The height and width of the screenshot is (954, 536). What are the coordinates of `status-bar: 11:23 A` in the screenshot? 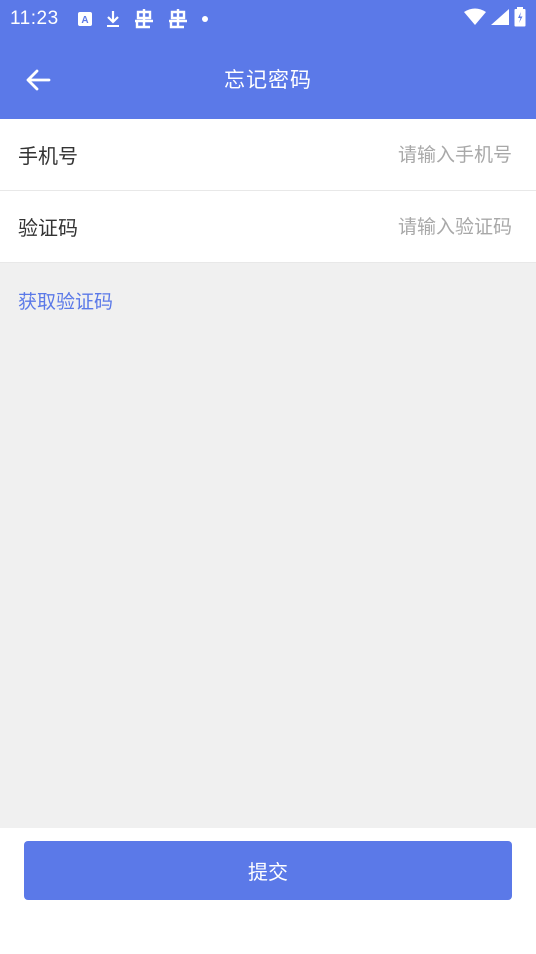 It's located at (268, 19).